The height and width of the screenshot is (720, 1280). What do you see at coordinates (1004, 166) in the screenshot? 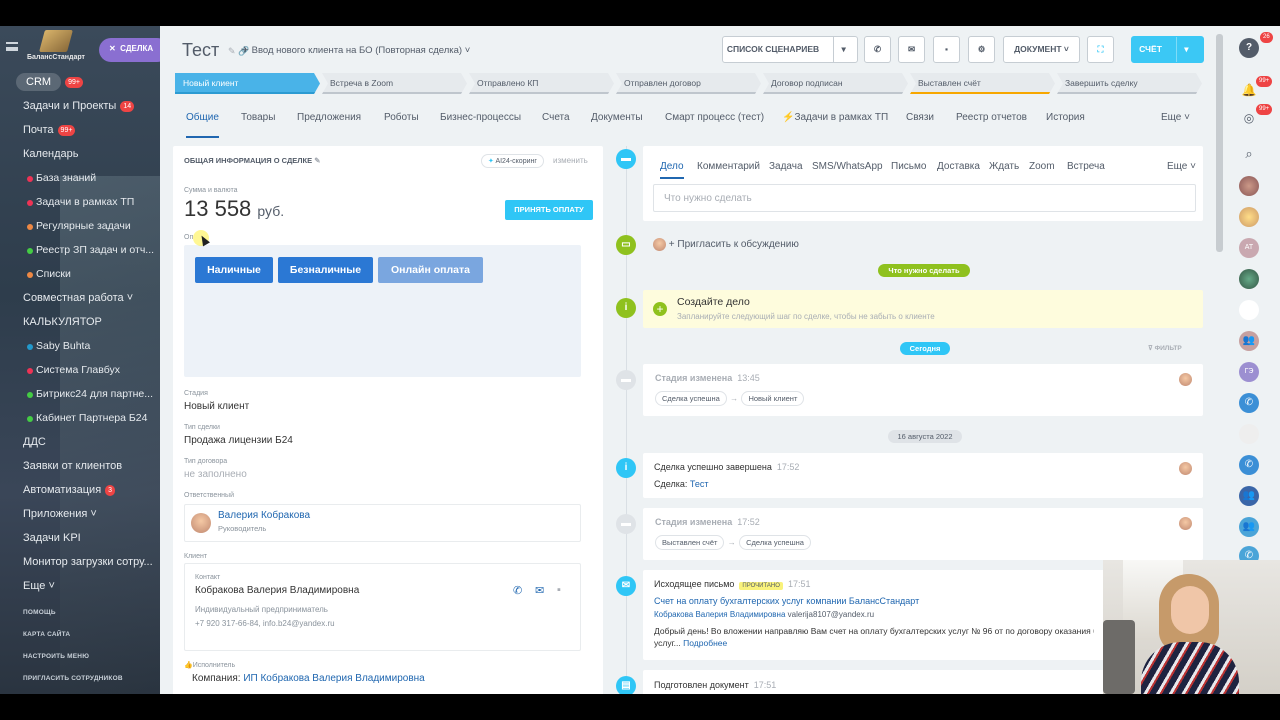
I see `tl-tab-wait: Ждать` at bounding box center [1004, 166].